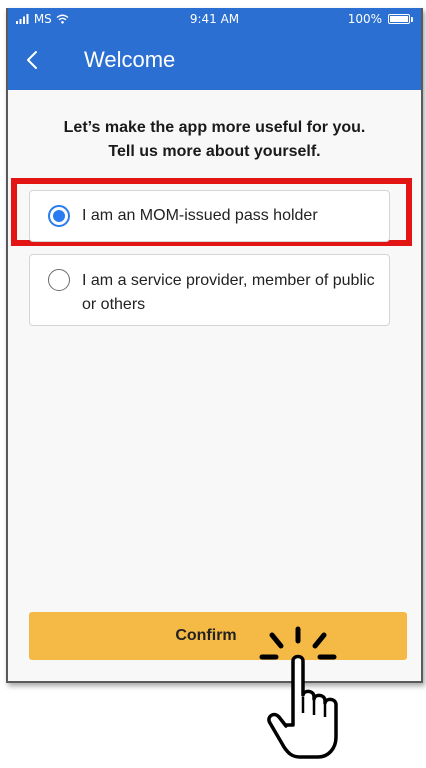 This screenshot has width=426, height=768. What do you see at coordinates (59, 280) in the screenshot?
I see `radio-unselected-icon` at bounding box center [59, 280].